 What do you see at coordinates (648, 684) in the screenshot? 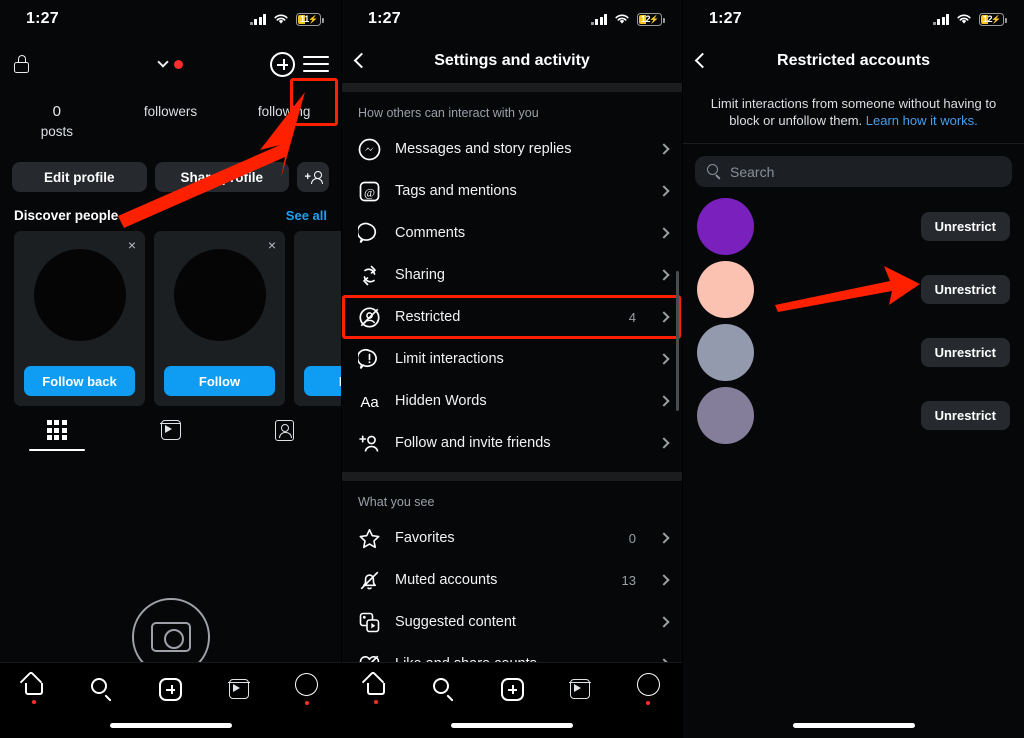
I see `profile-avatar-icon` at bounding box center [648, 684].